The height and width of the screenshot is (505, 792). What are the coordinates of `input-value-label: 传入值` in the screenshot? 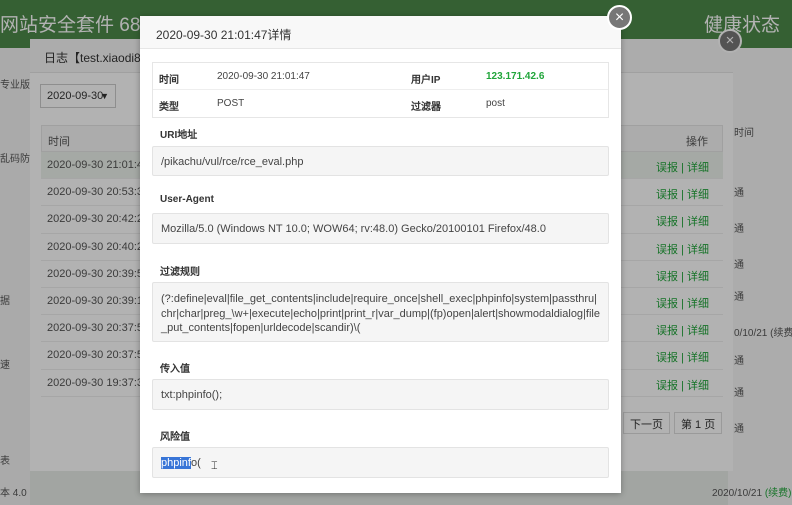 It's located at (175, 369).